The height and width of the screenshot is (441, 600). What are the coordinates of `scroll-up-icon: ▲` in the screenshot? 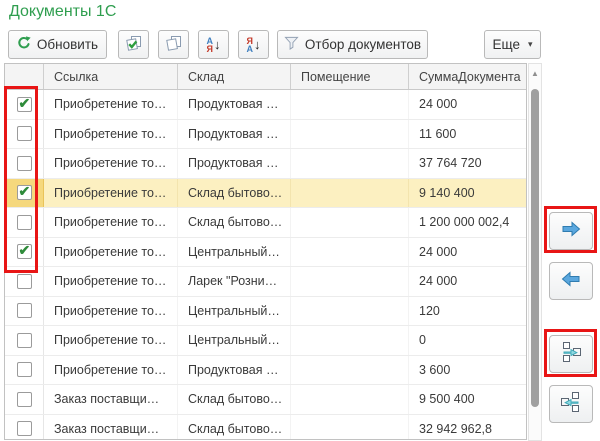 It's located at (535, 73).